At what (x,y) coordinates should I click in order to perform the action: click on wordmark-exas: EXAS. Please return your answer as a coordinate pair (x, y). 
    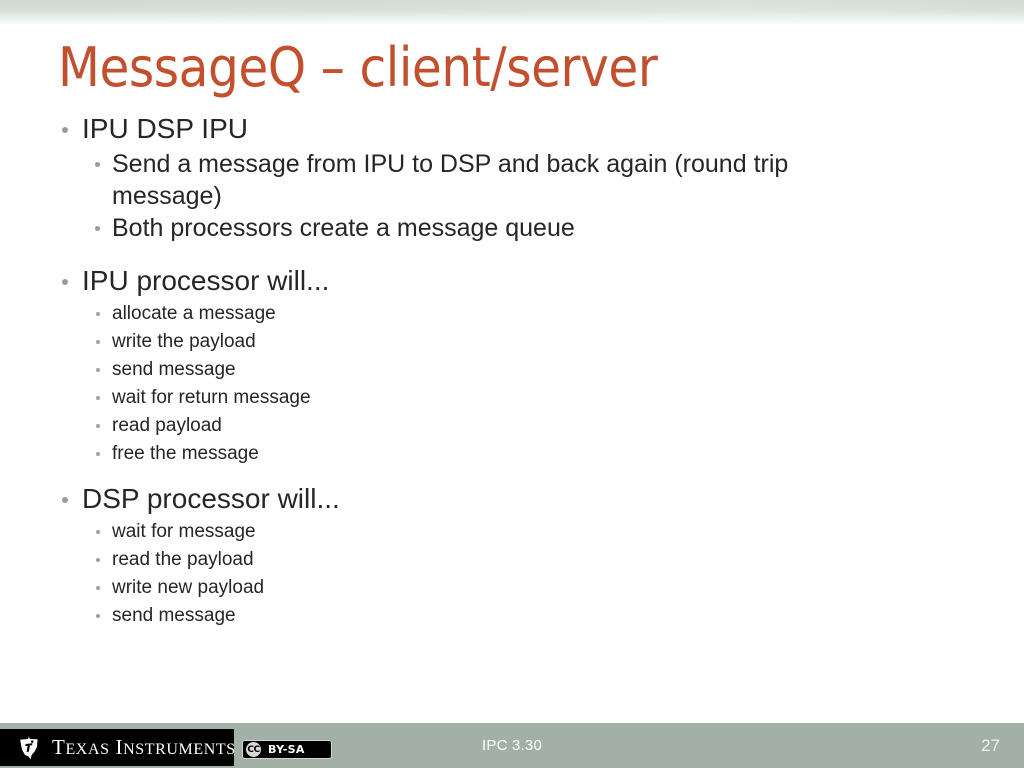
    Looking at the image, I should click on (87, 749).